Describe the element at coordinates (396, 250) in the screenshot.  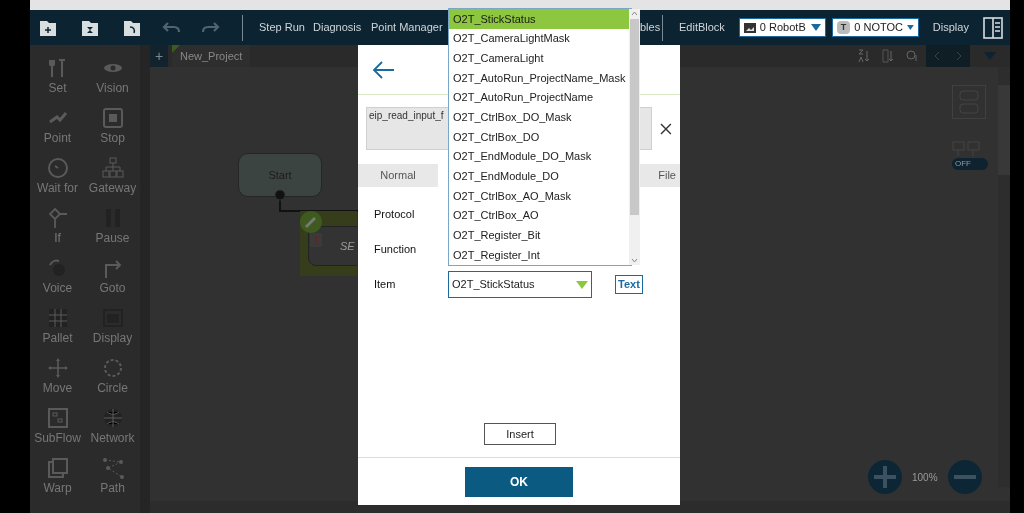
I see `field-label: Function` at that location.